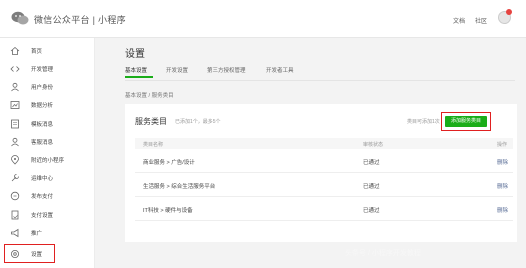  I want to click on card-hint: 类目可添加1次, so click(423, 122).